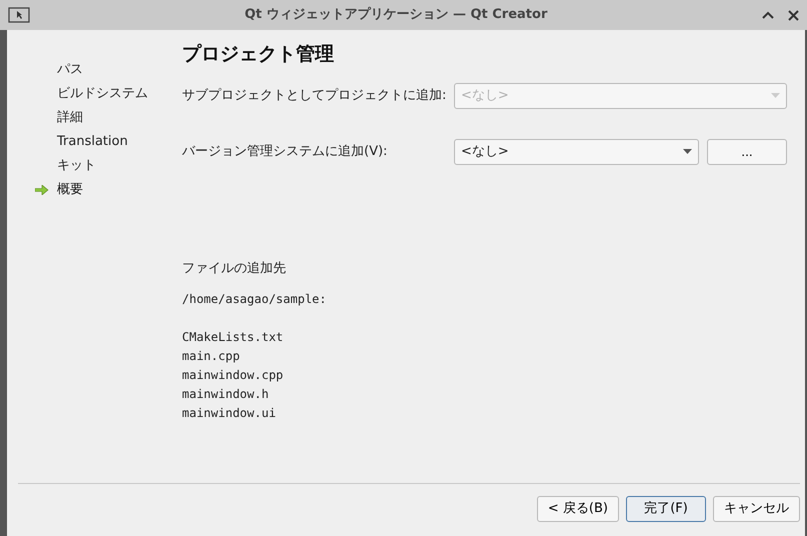 This screenshot has width=807, height=536. I want to click on dialog-button: < 戻る(B), so click(577, 509).